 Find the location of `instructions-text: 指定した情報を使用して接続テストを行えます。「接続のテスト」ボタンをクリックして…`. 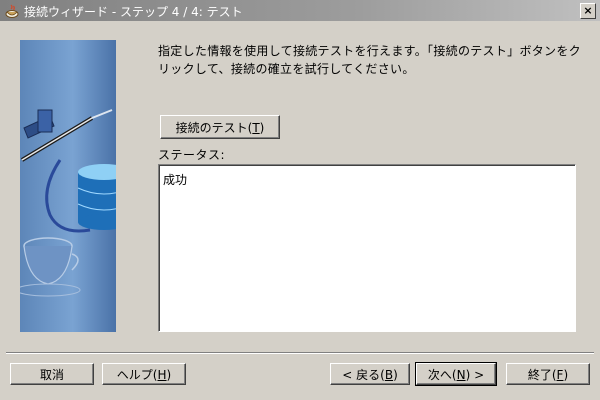

instructions-text: 指定した情報を使用して接続テストを行えます。「接続のテスト」ボタンをクリックして… is located at coordinates (369, 60).